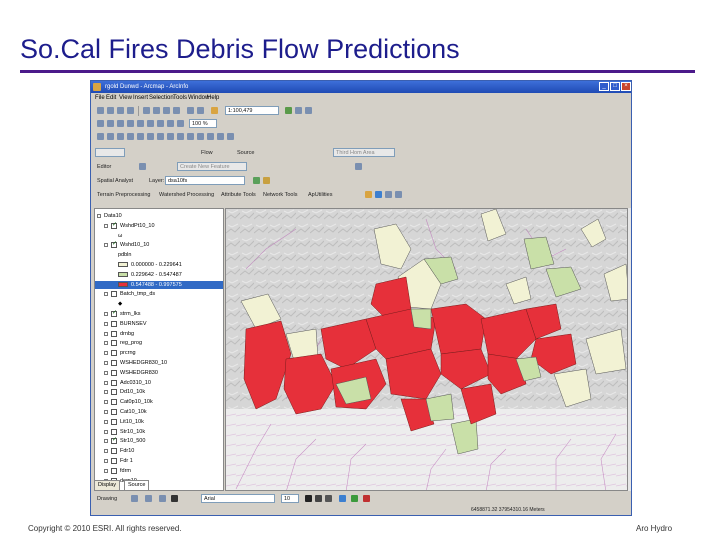 Image resolution: width=720 pixels, height=540 pixels. Describe the element at coordinates (280, 195) in the screenshot. I see `network-tools-menu: Network Tools` at that location.